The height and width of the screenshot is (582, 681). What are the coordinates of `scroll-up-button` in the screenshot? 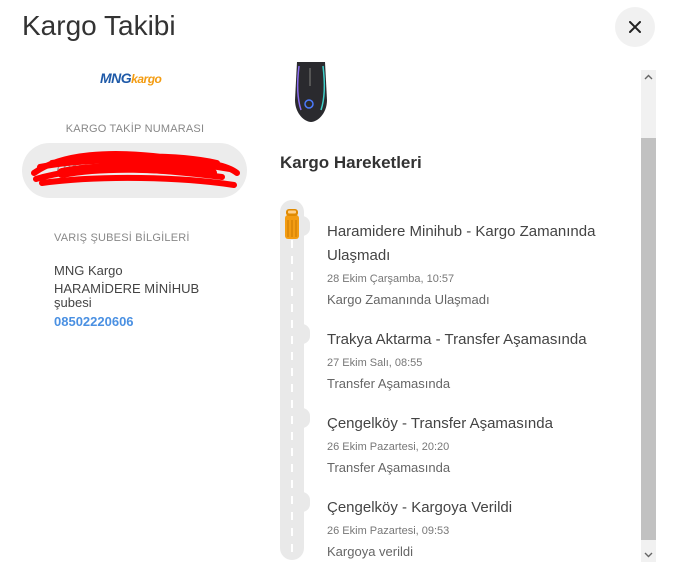 It's located at (648, 77).